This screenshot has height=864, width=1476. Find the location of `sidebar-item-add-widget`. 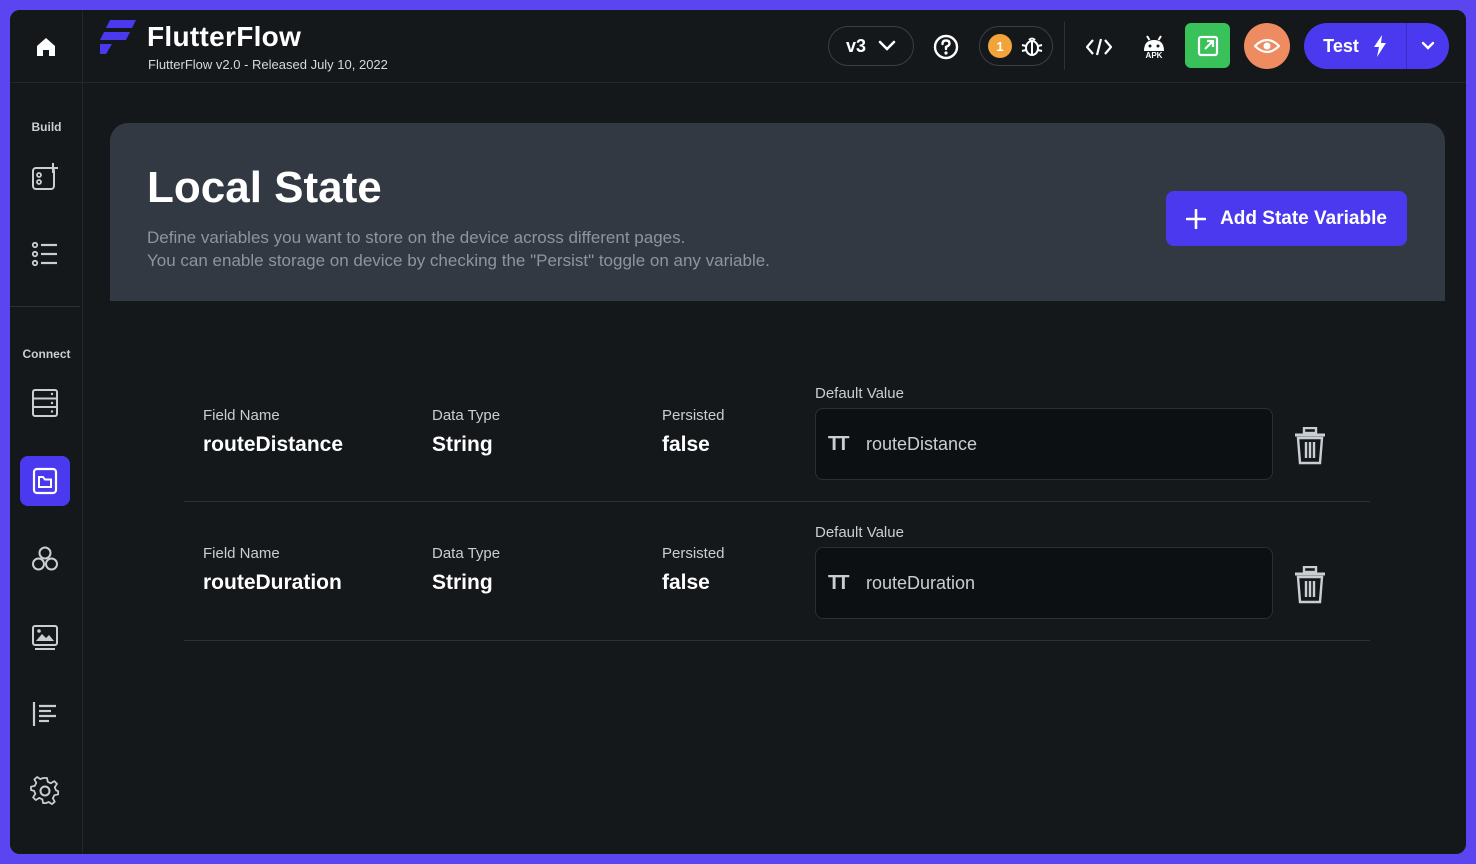

sidebar-item-add-widget is located at coordinates (45, 177).